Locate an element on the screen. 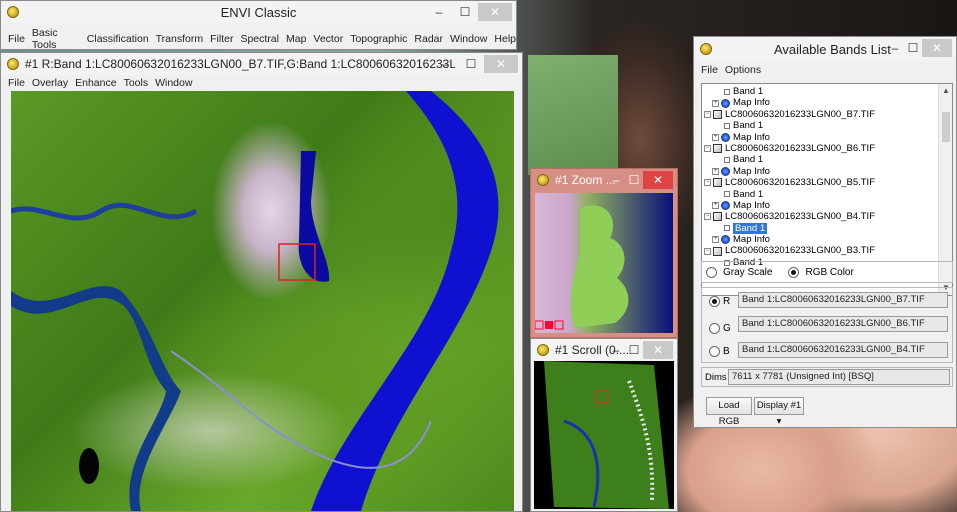  scroll-up-icon: ▲ is located at coordinates (945, 91).